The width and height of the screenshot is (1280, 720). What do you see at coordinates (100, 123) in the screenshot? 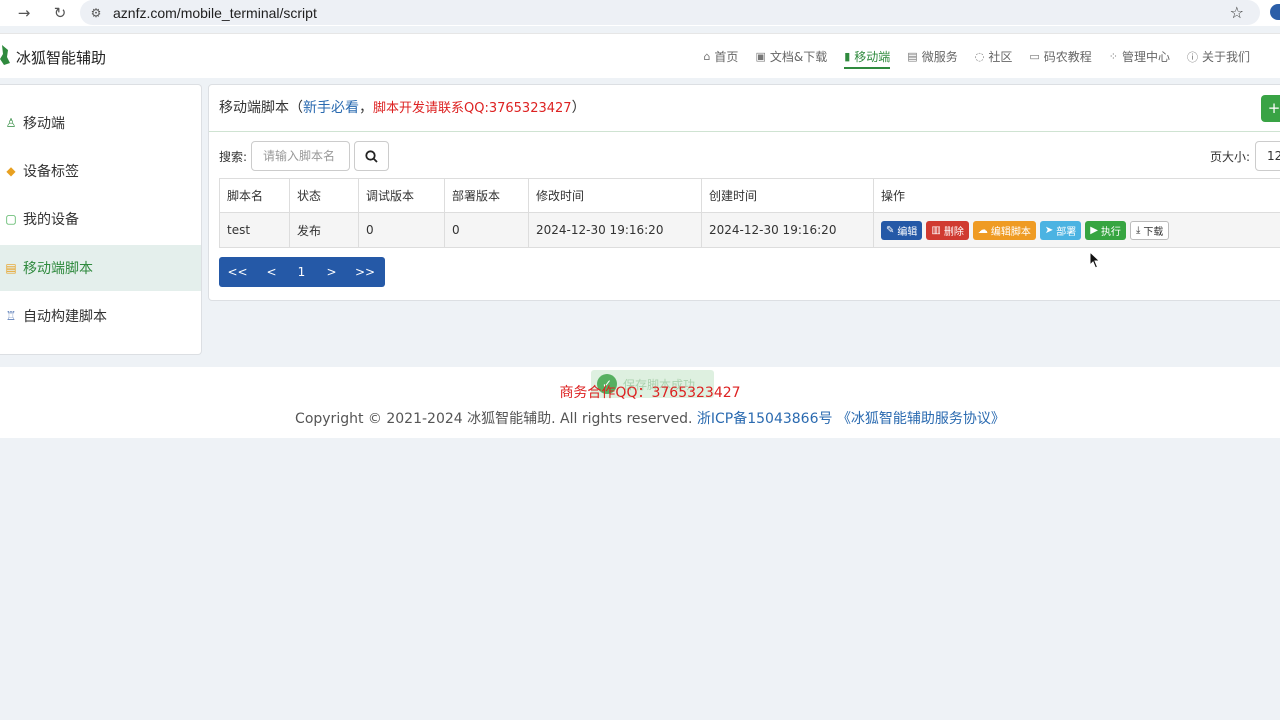
I see `sidebar-item-mobile: ♙ 移动端` at bounding box center [100, 123].